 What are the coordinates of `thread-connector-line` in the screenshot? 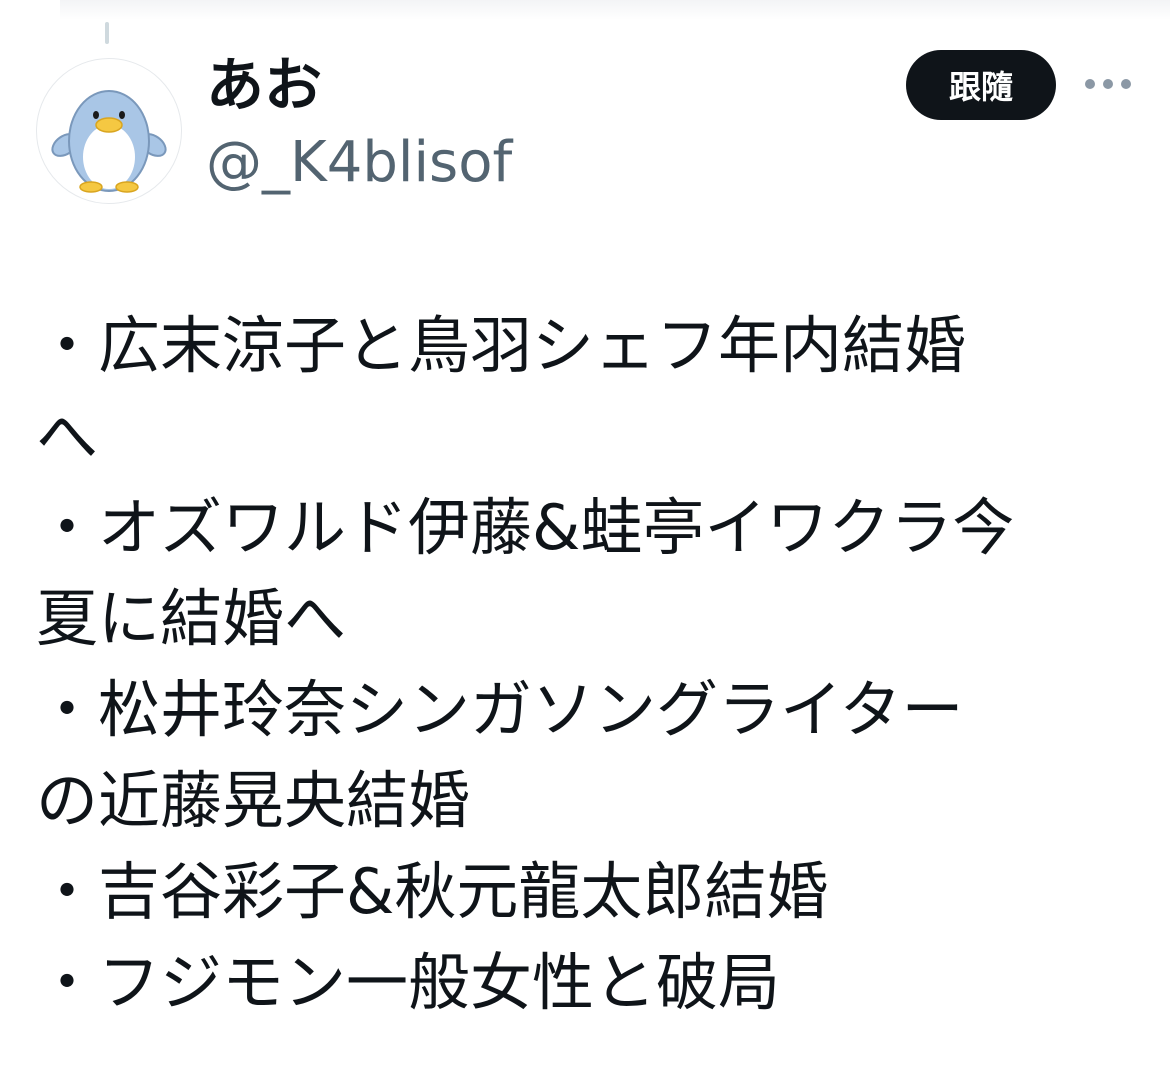 It's located at (107, 33).